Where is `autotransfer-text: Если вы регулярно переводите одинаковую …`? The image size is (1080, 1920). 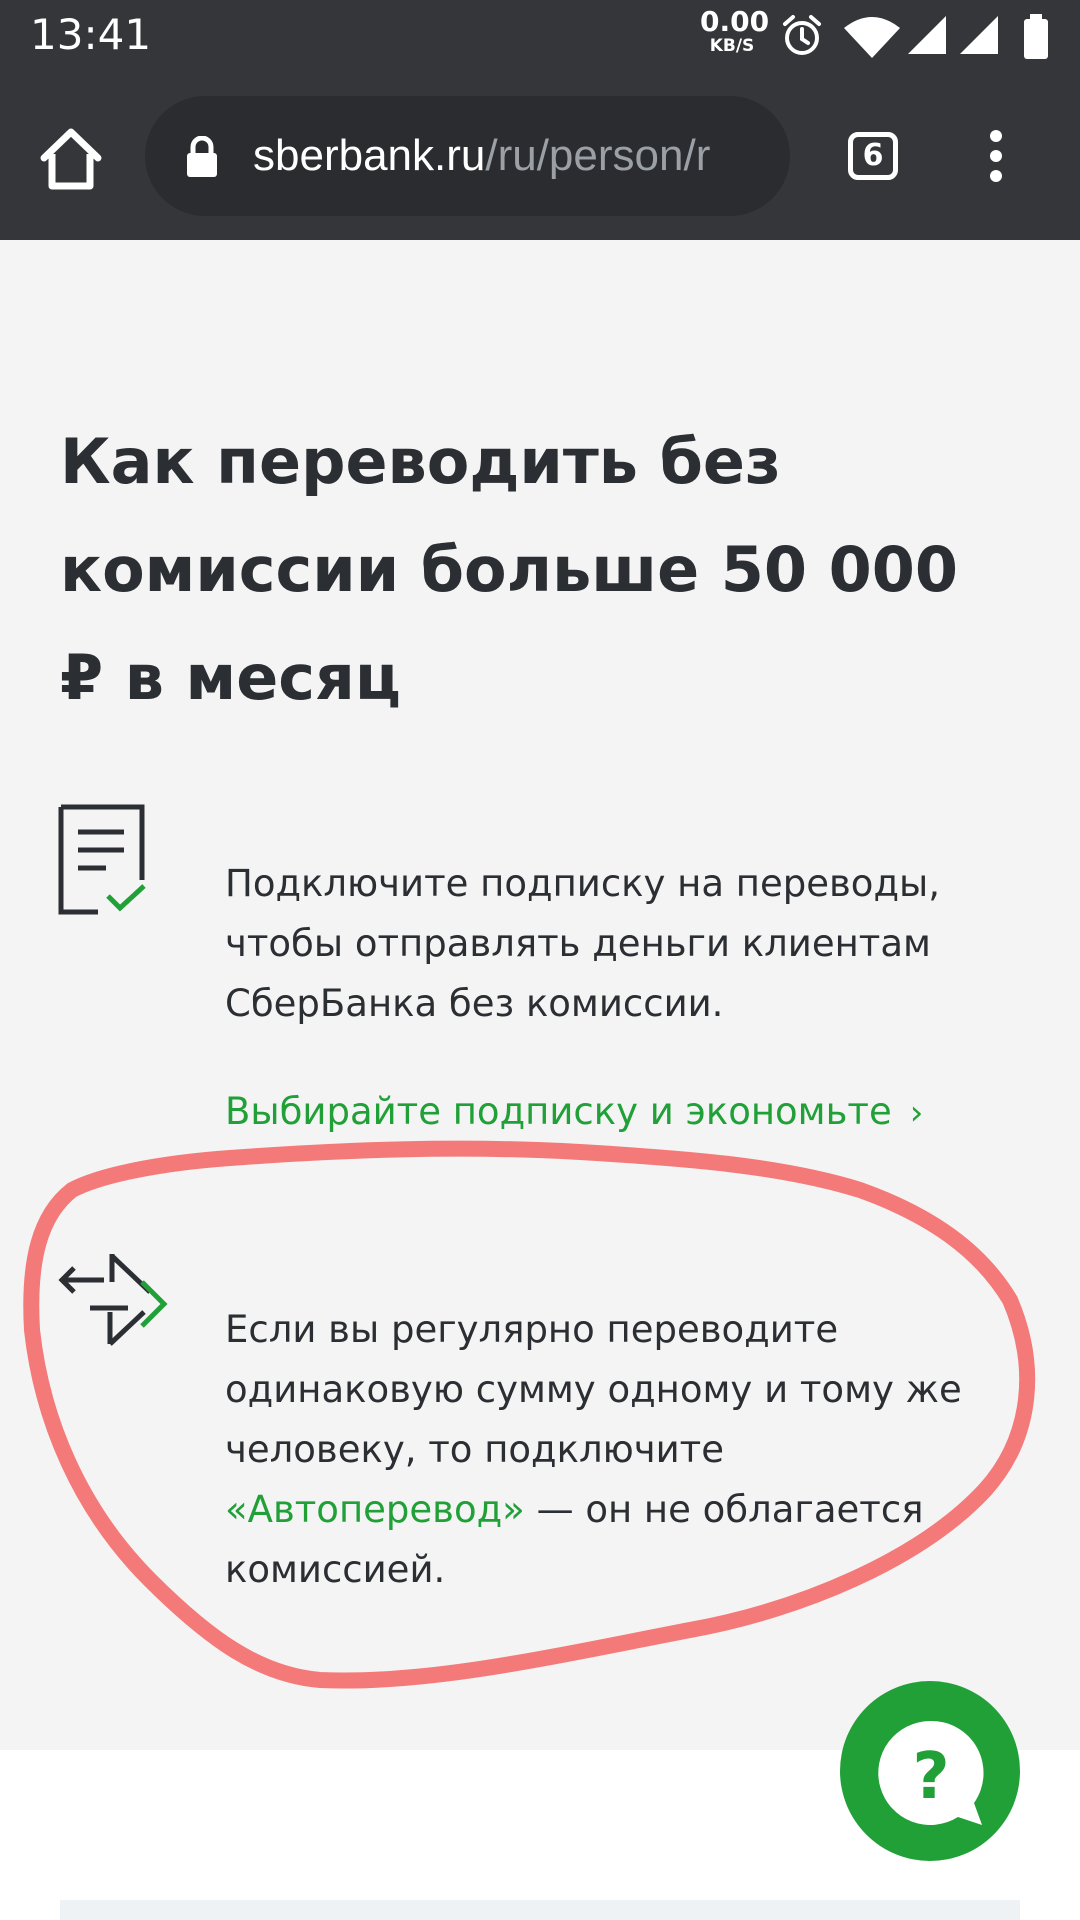
autotransfer-text: Если вы регулярно переводите одинаковую … is located at coordinates (625, 1450).